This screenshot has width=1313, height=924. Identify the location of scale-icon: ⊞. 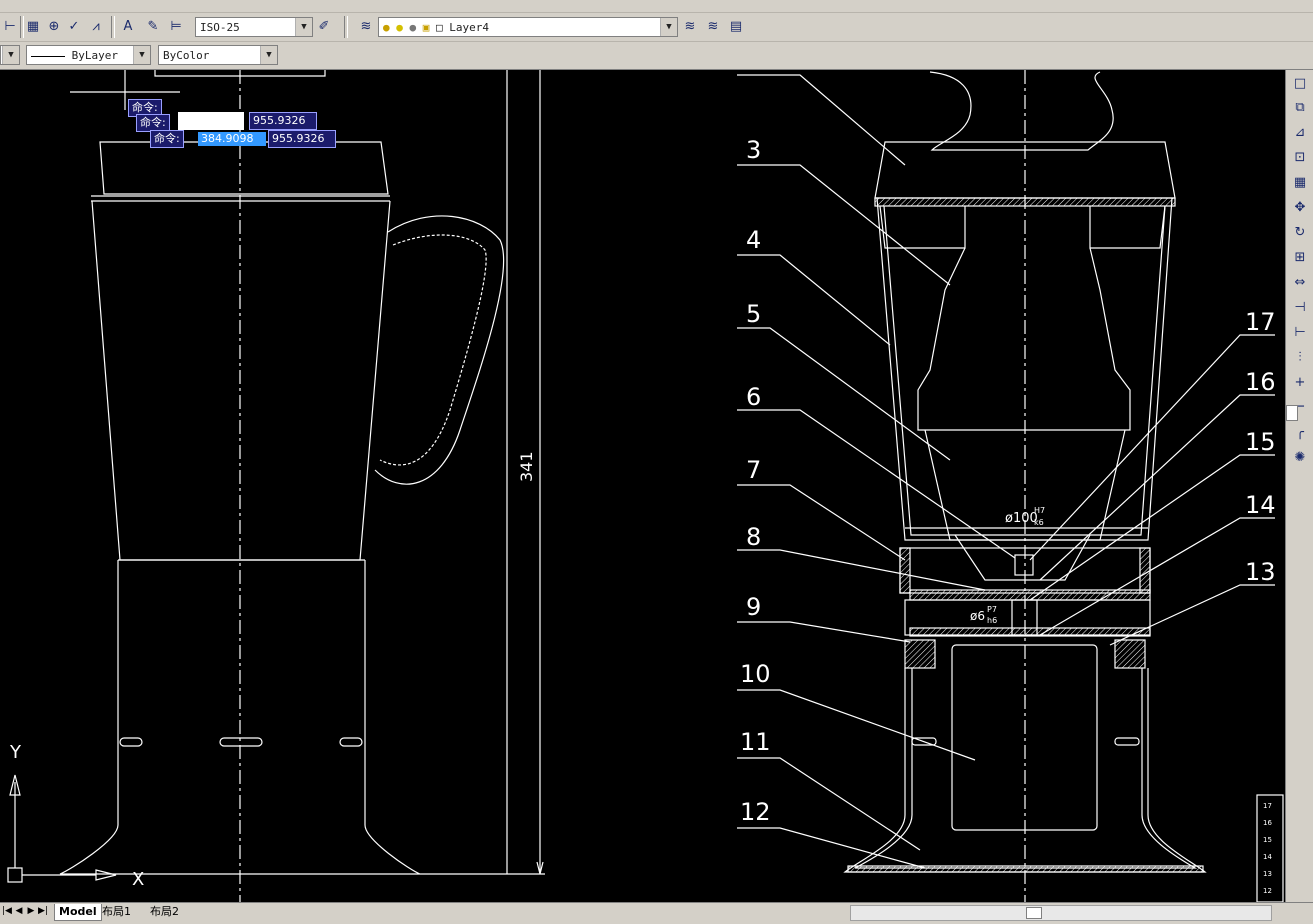
(1300, 258).